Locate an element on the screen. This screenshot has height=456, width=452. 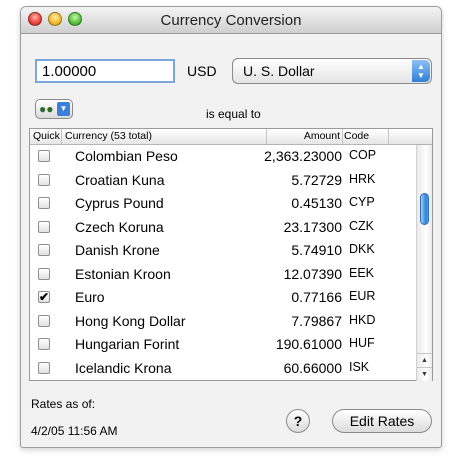
currency-code: HRK is located at coordinates (362, 178).